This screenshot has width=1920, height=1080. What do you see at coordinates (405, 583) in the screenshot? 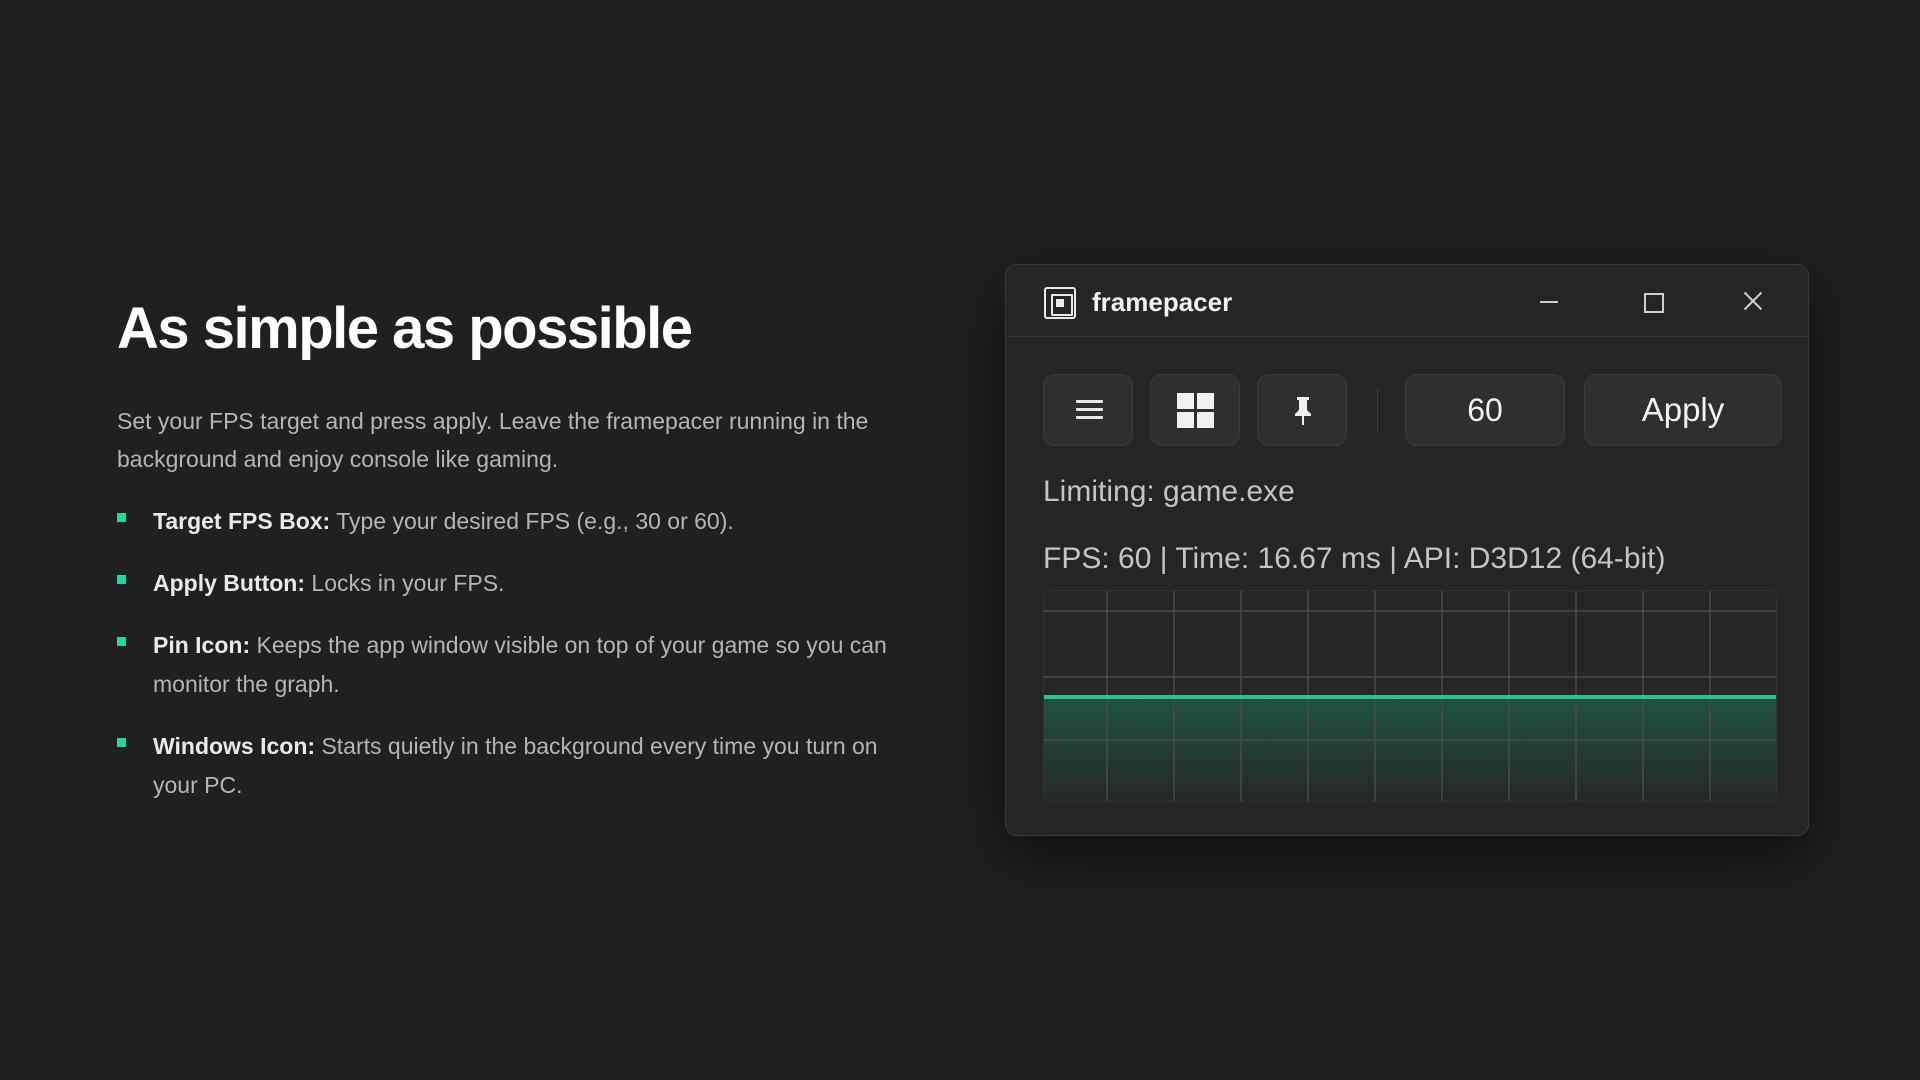
I see `feature-desc: Locks in your FPS.` at bounding box center [405, 583].